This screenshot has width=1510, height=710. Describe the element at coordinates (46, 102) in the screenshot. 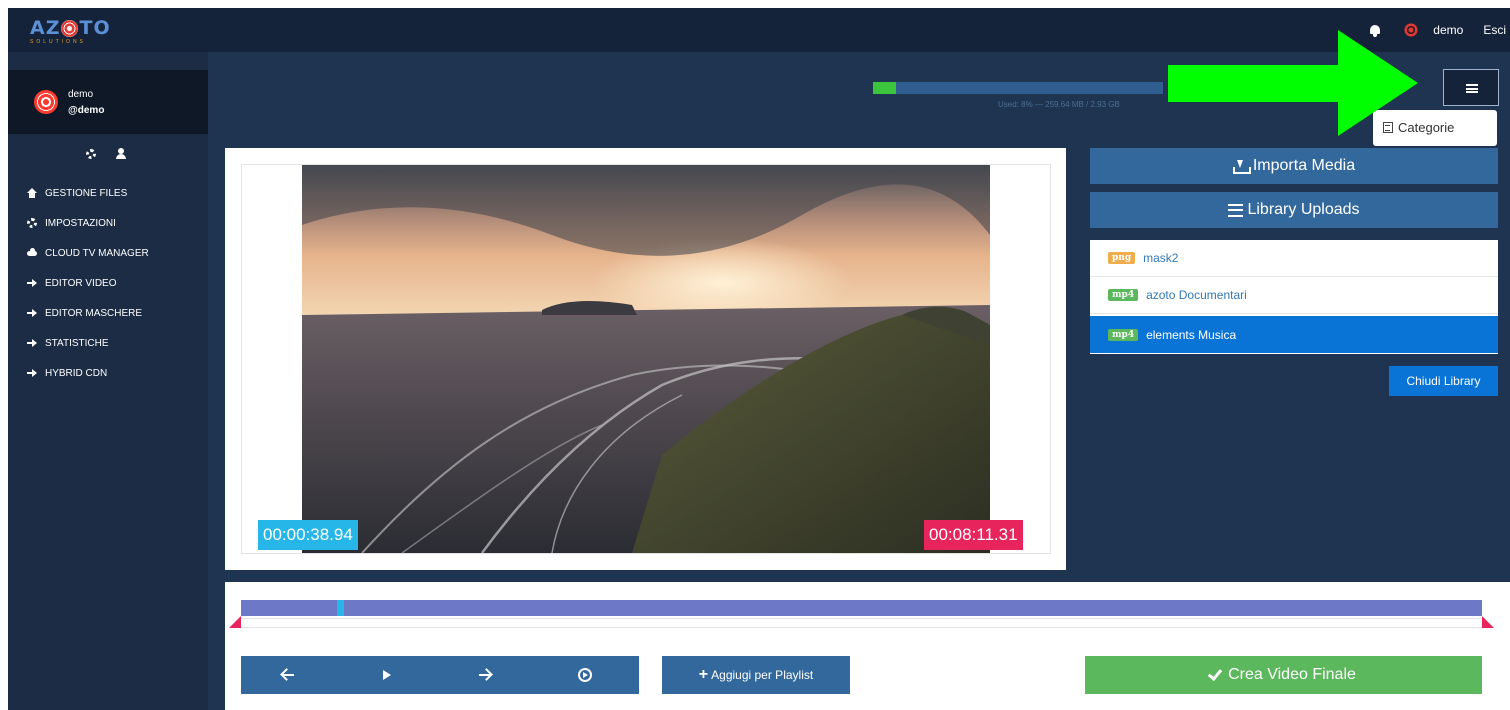

I see `avatar` at that location.